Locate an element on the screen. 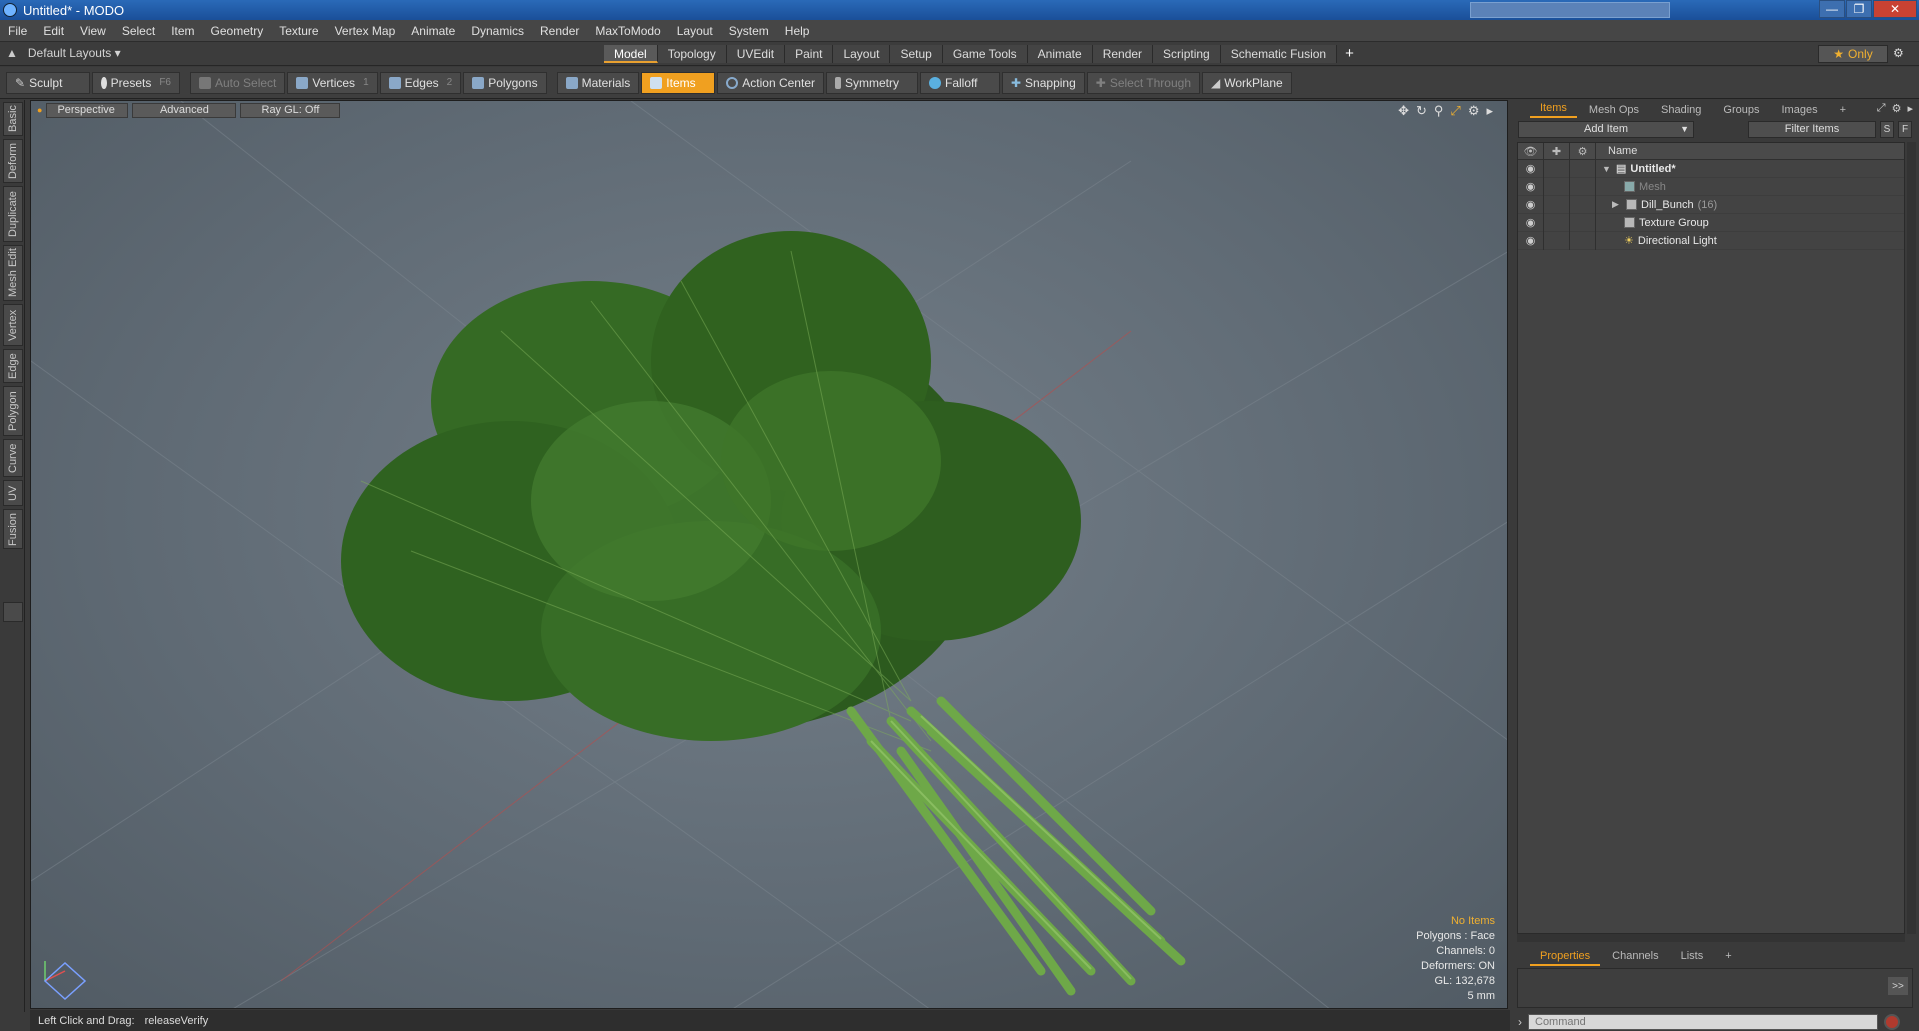  zoom-icon: ⚲ is located at coordinates (1439, 111).